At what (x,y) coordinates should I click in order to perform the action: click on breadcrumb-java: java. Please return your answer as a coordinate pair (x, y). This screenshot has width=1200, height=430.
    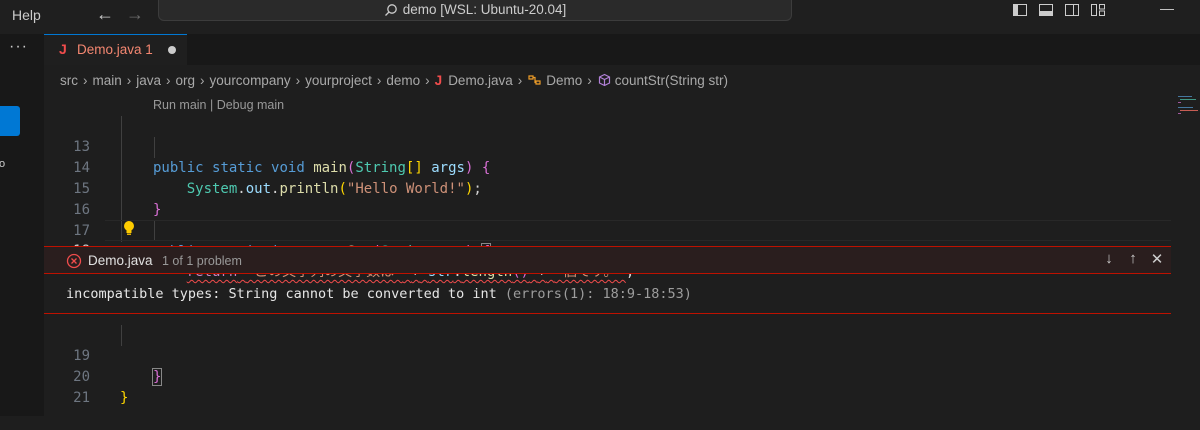
    Looking at the image, I should click on (148, 80).